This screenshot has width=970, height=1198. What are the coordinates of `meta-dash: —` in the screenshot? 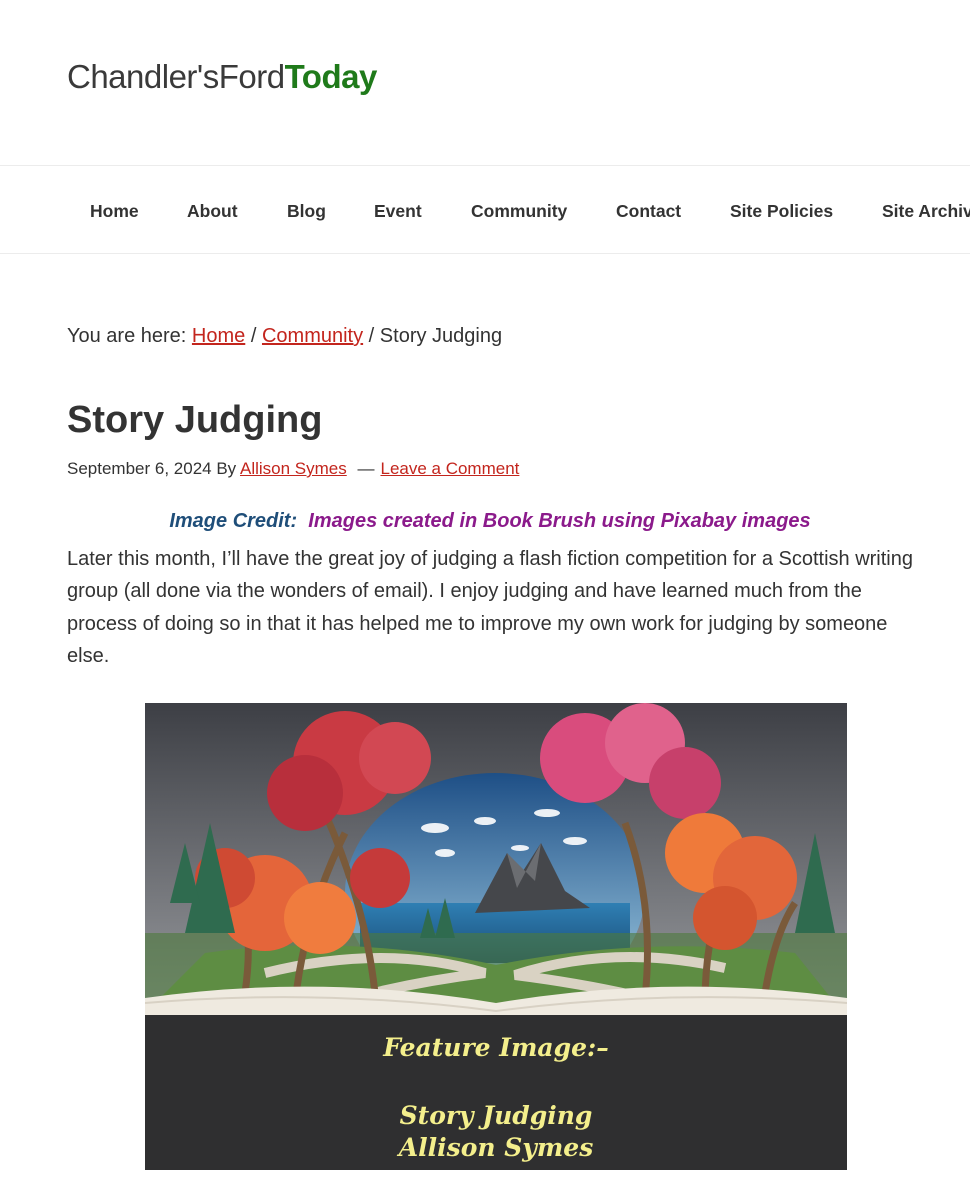 It's located at (366, 468).